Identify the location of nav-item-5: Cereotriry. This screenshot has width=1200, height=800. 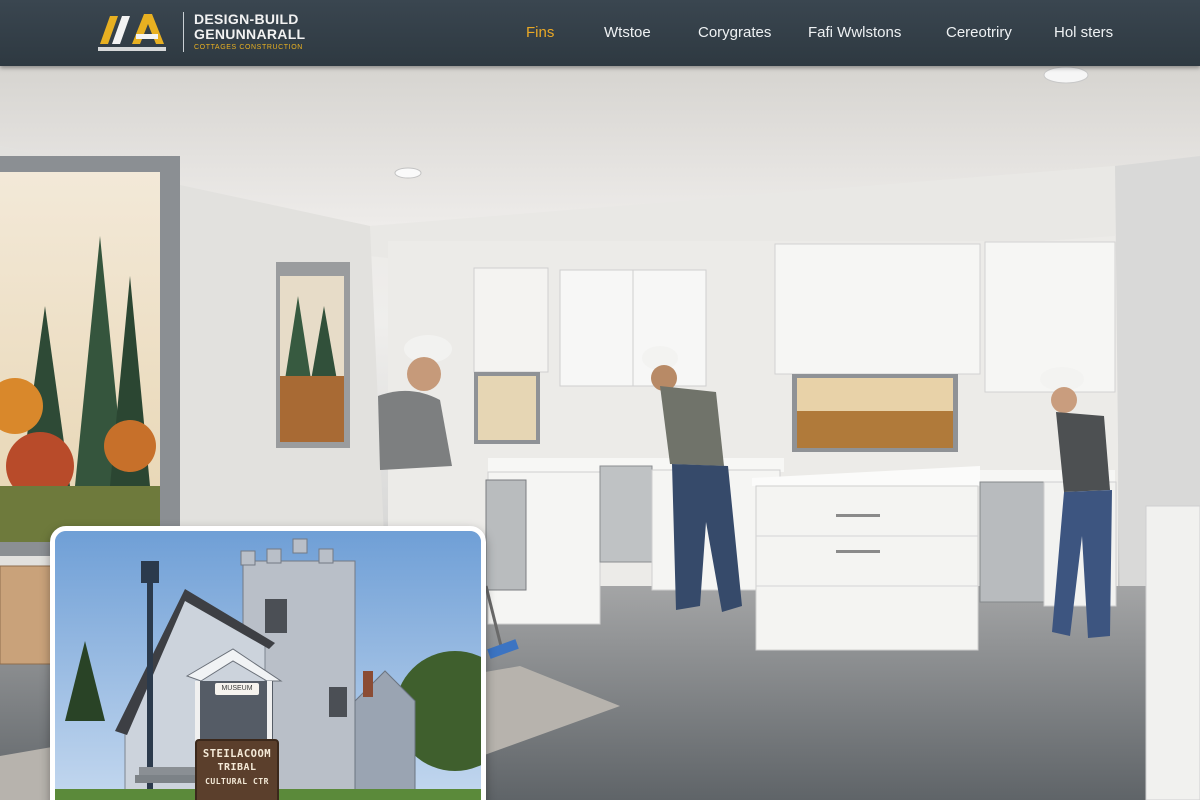
(979, 32).